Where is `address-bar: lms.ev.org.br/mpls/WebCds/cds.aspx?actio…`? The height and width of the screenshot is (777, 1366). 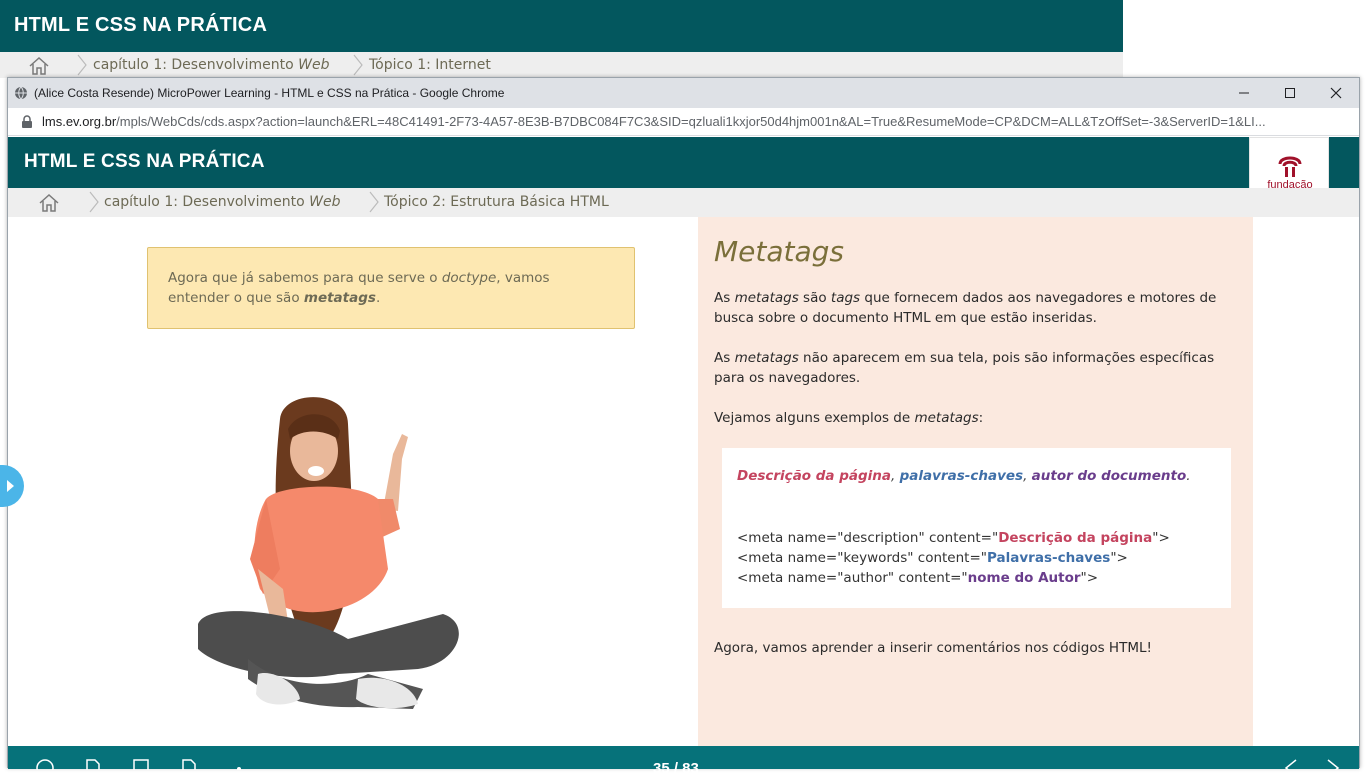 address-bar: lms.ev.org.br/mpls/WebCds/cds.aspx?actio… is located at coordinates (683, 122).